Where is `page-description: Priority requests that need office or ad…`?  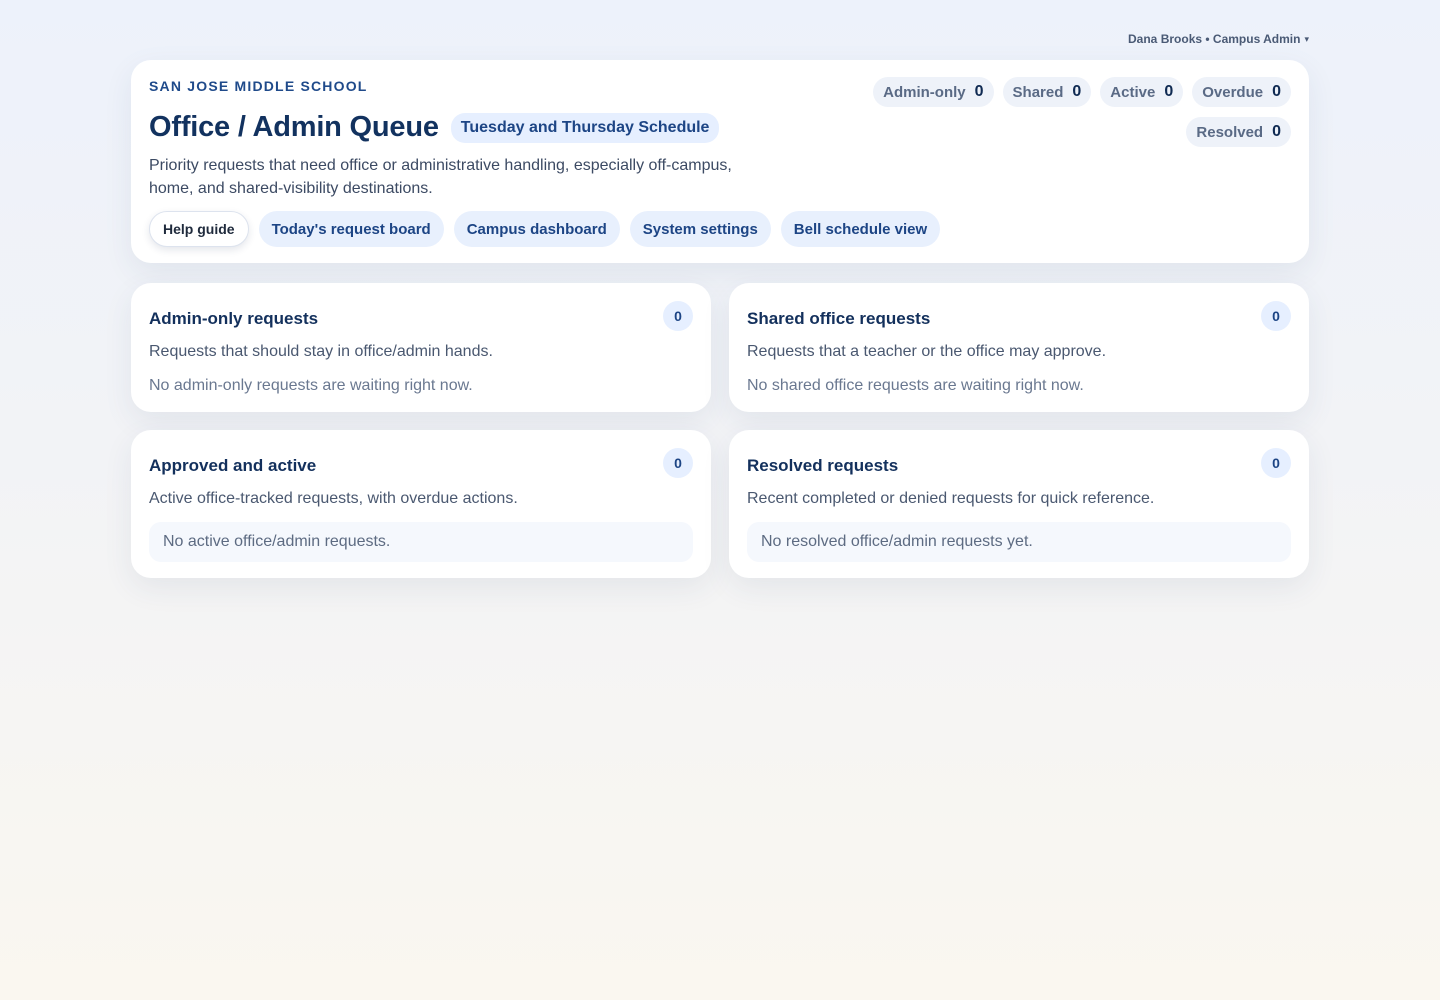
page-description: Priority requests that need office or ad… is located at coordinates (440, 177).